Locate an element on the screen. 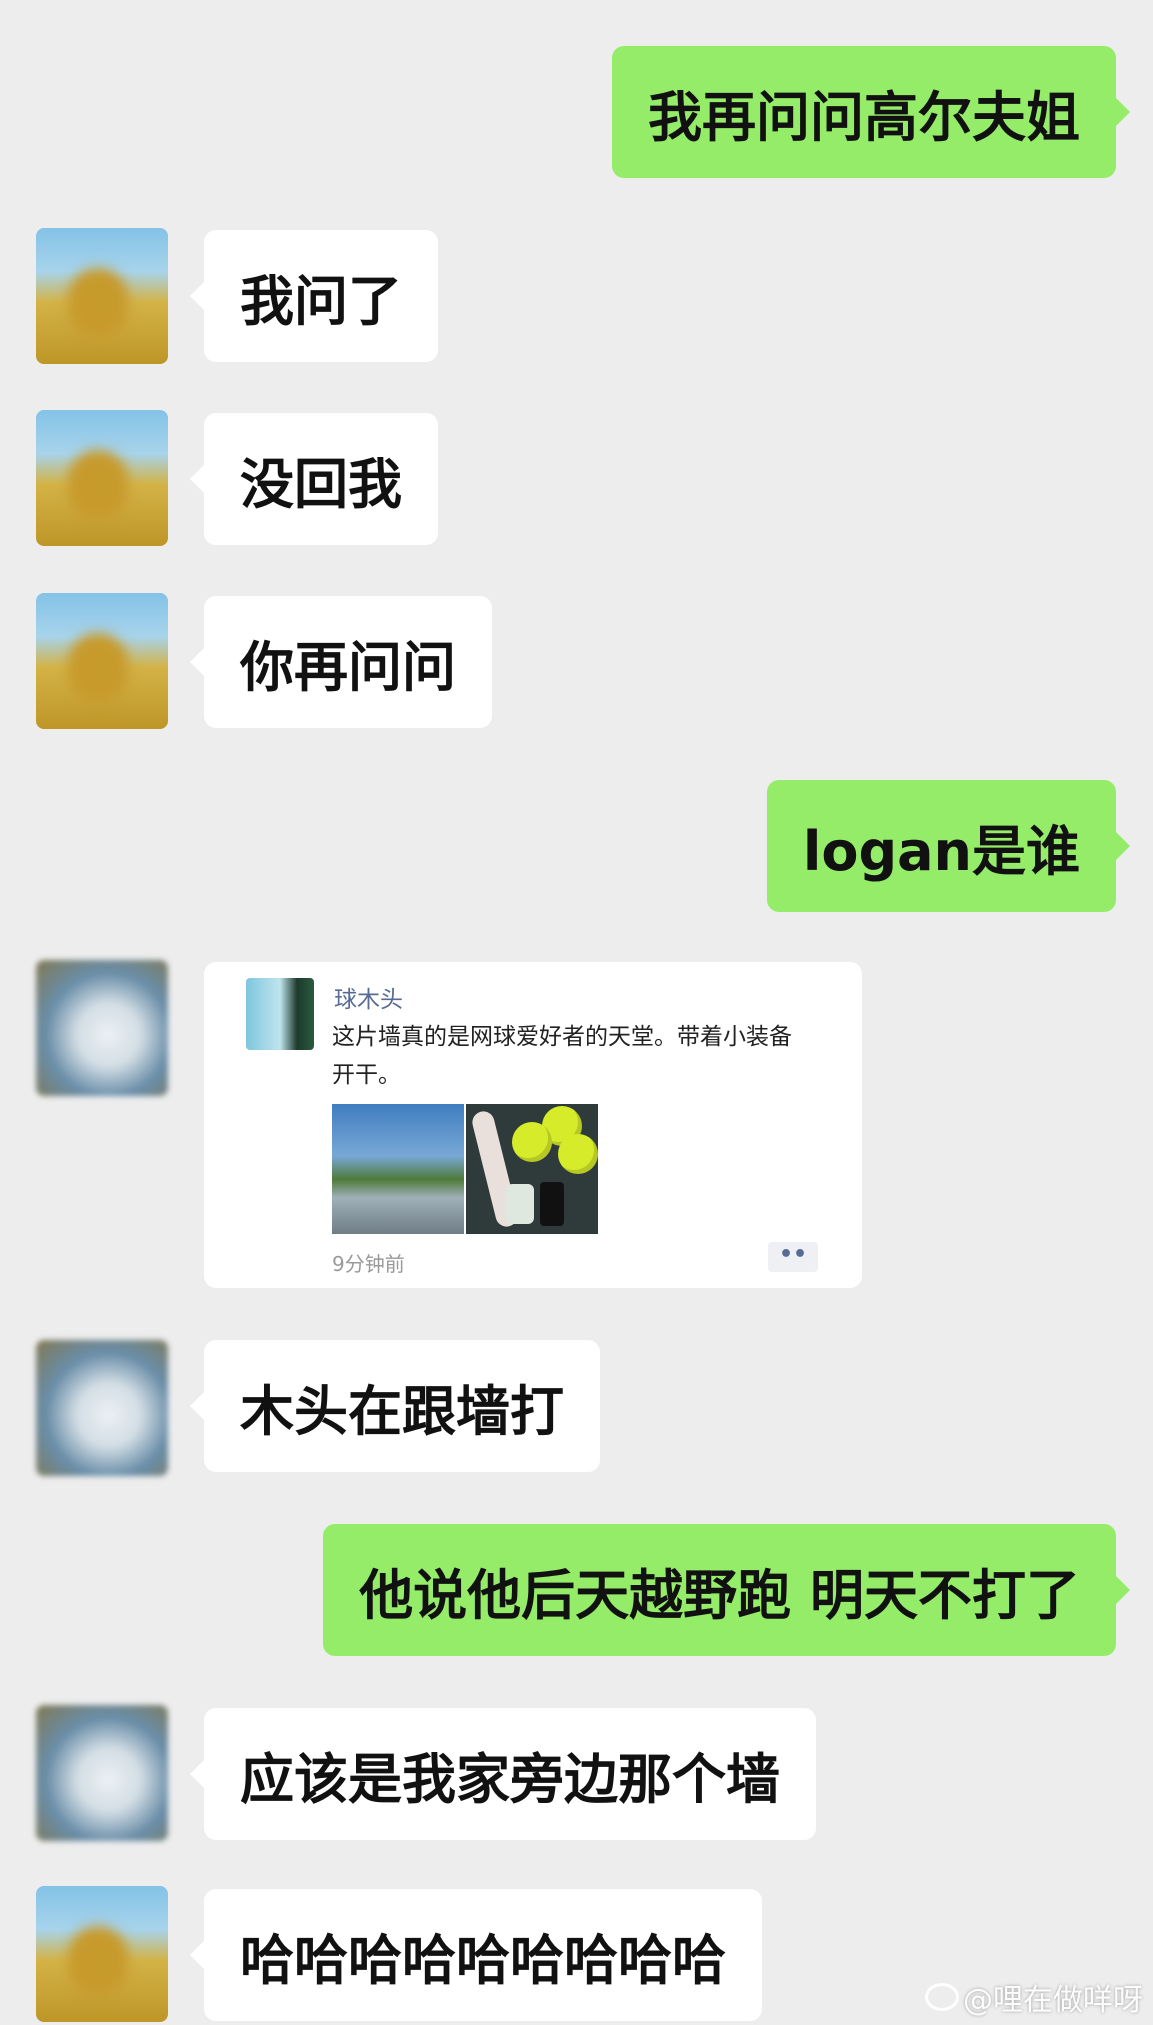  watermark: @哩在做咩呀 is located at coordinates (1034, 1997).